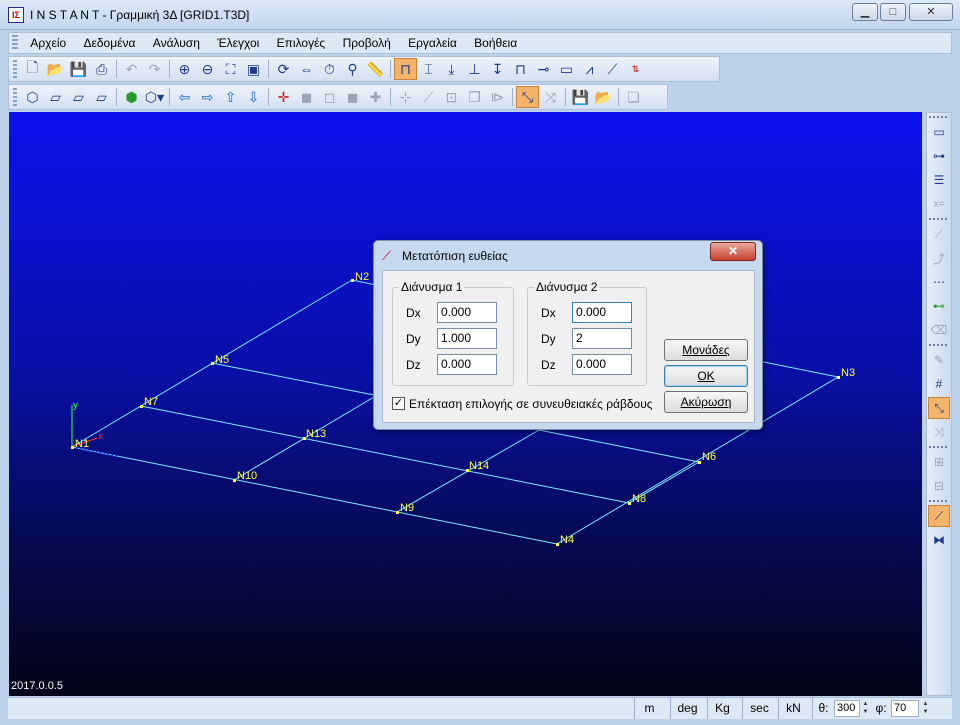 The image size is (960, 725). What do you see at coordinates (497, 97) in the screenshot?
I see `mirror-icon: ⧐` at bounding box center [497, 97].